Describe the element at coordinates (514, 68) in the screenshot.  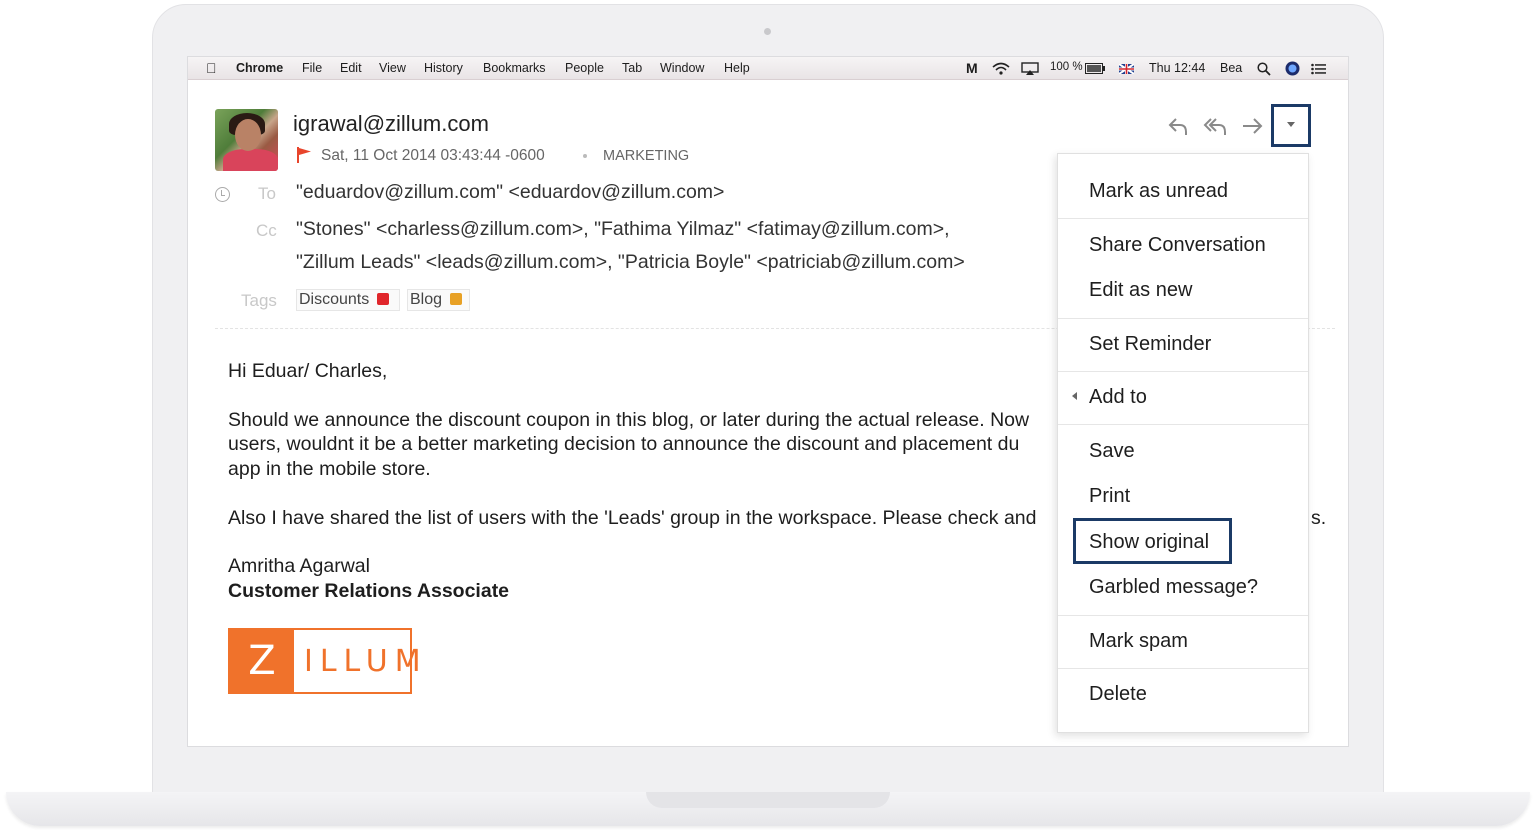
I see `menu-bookmarks: Bookmarks` at that location.